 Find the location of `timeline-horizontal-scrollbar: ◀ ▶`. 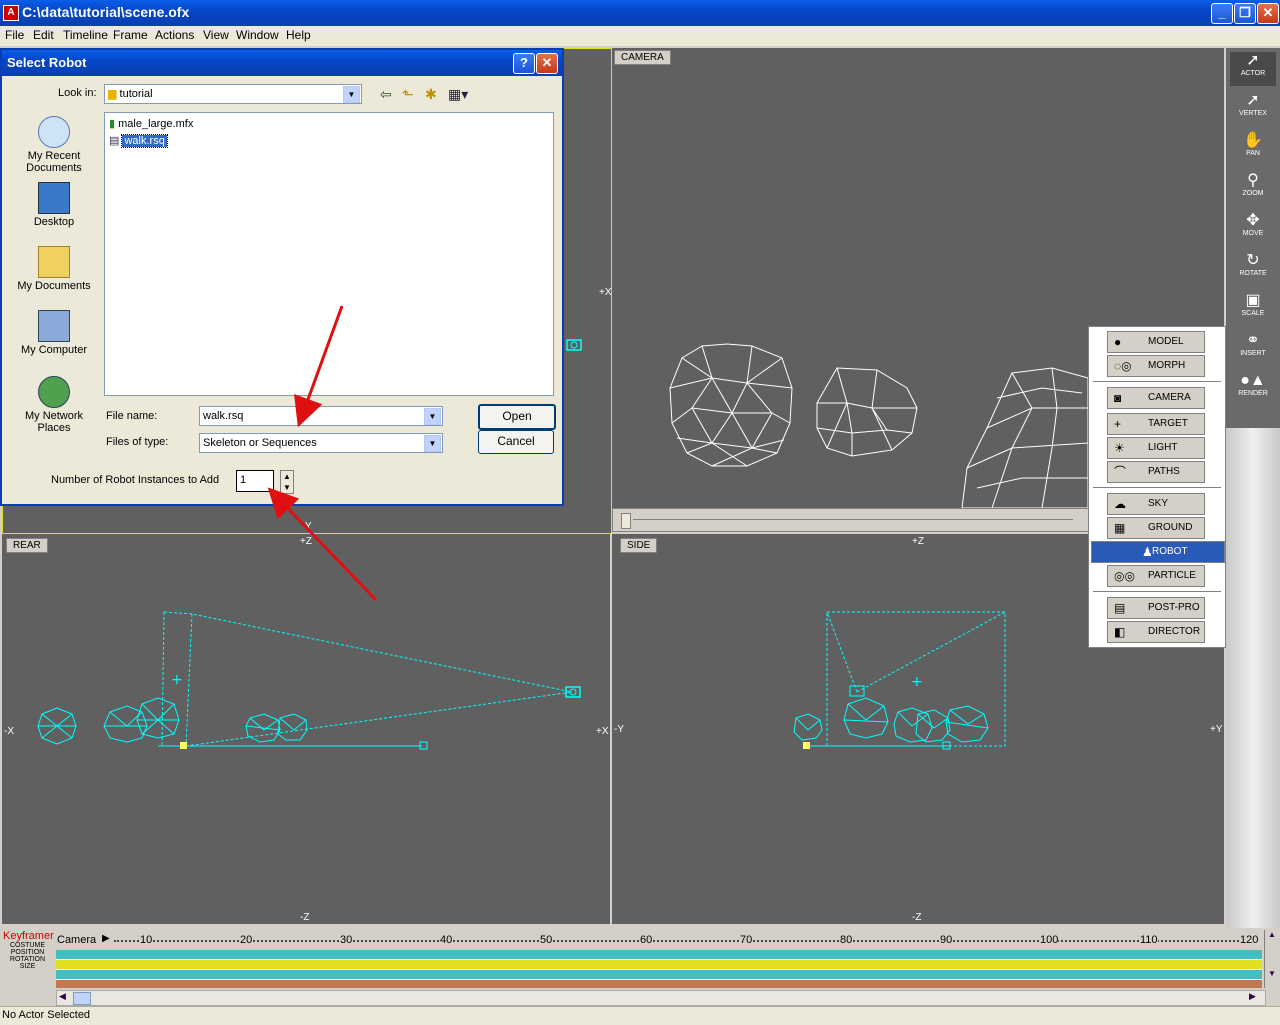

timeline-horizontal-scrollbar: ◀ ▶ is located at coordinates (661, 998).